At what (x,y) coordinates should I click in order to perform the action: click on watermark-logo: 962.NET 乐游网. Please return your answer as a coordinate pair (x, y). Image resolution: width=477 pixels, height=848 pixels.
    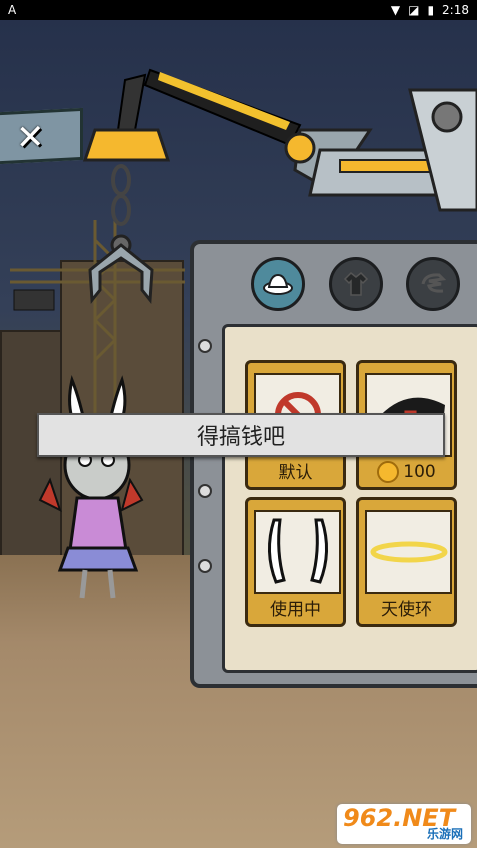
    Looking at the image, I should click on (404, 824).